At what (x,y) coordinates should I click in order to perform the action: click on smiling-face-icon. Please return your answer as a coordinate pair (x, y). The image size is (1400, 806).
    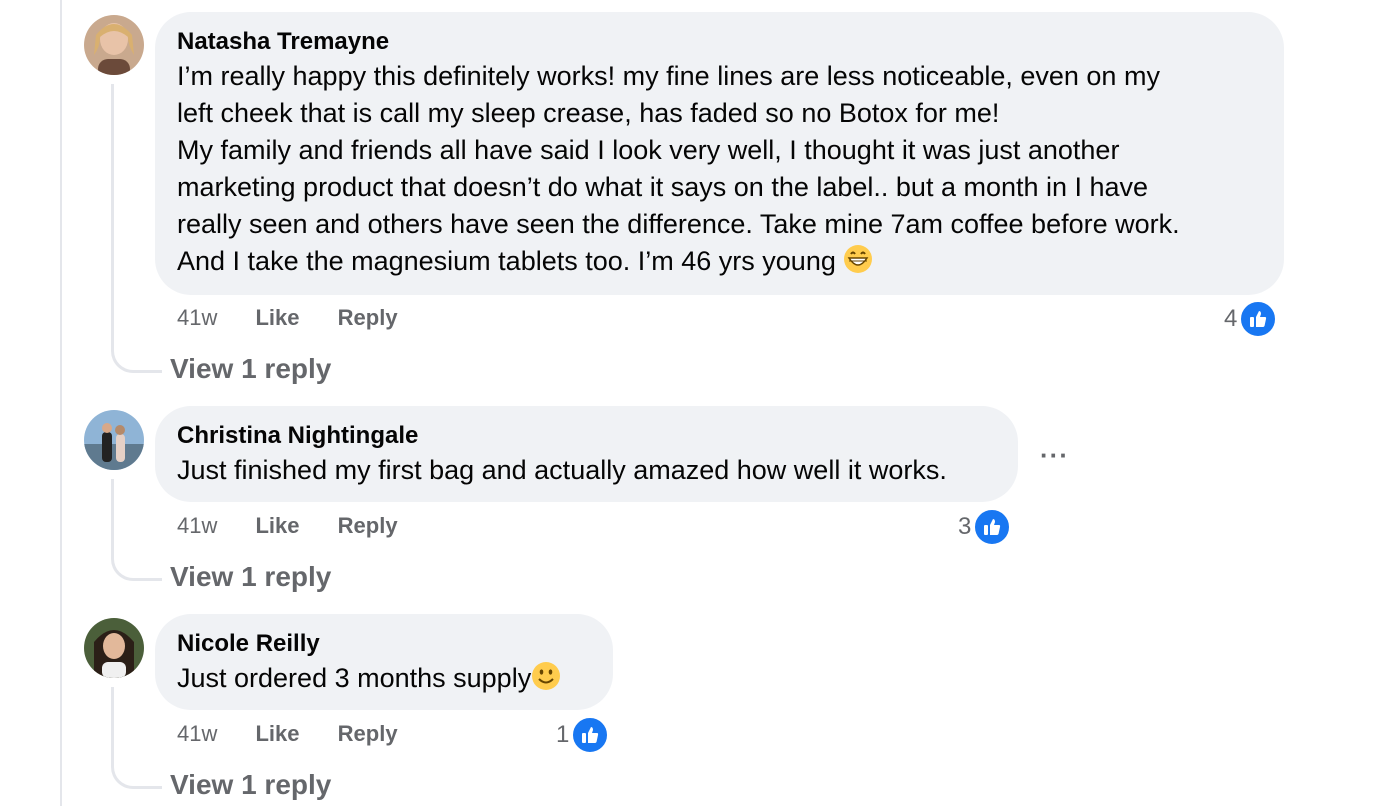
    Looking at the image, I should click on (546, 681).